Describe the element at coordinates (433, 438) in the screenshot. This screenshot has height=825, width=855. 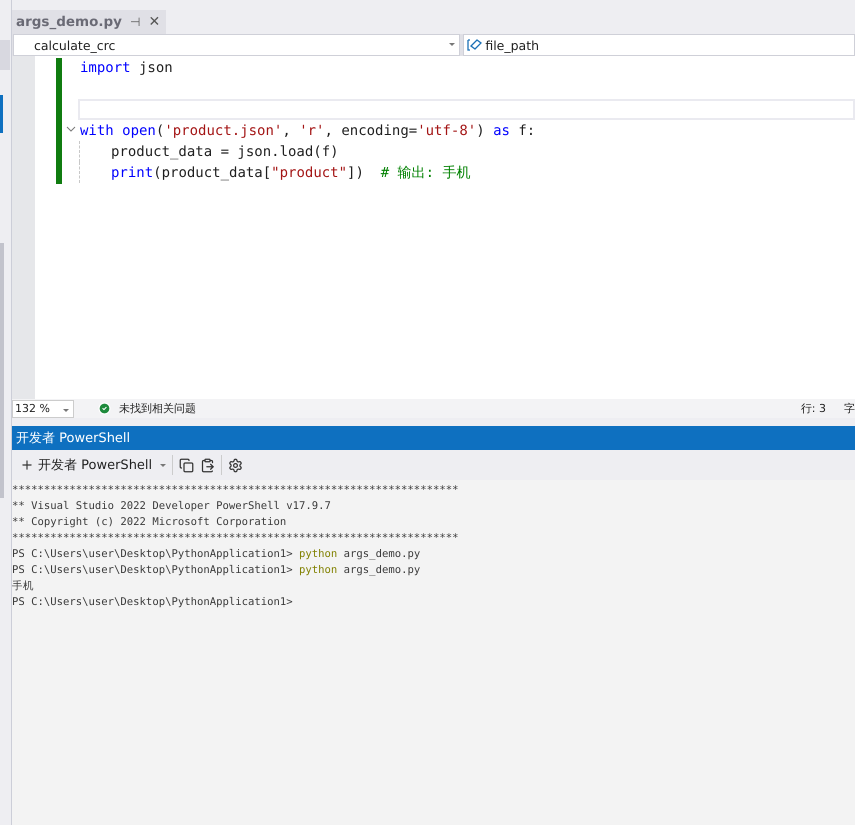
I see `panel-title: 开发者 PowerShell` at that location.